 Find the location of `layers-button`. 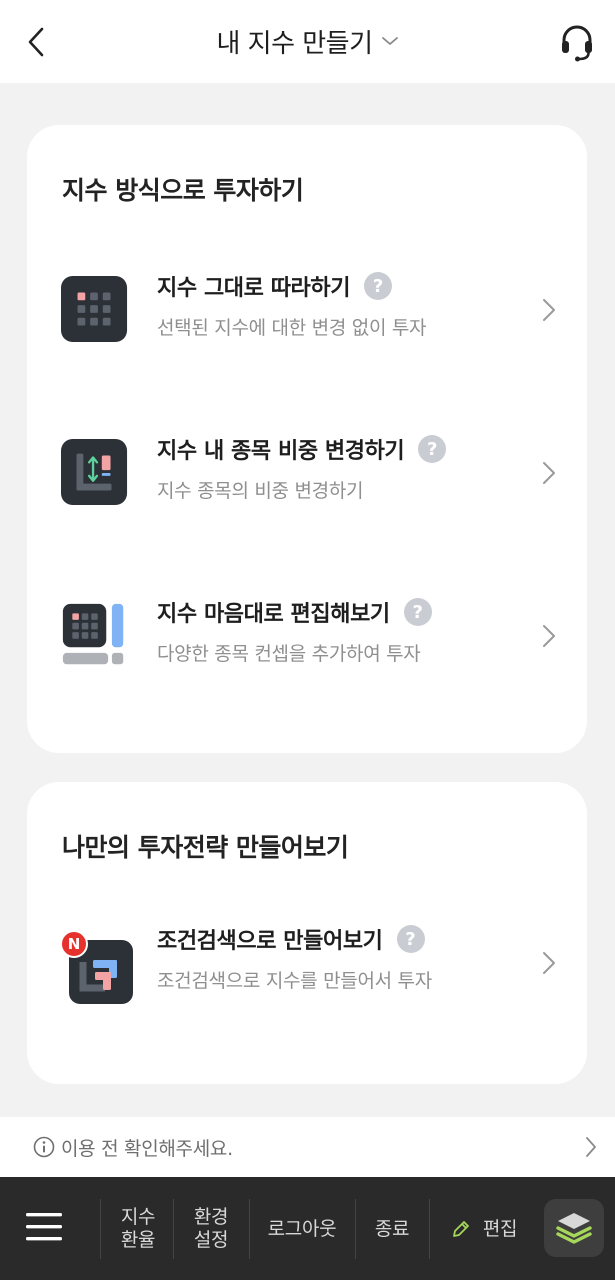

layers-button is located at coordinates (574, 1228).